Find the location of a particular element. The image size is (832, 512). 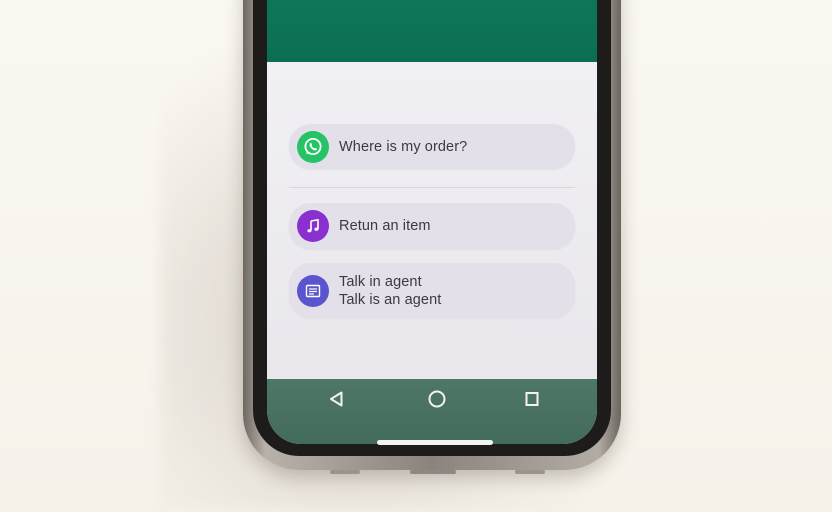

option-label-group: Talk in agent Talk is an agent is located at coordinates (390, 291).